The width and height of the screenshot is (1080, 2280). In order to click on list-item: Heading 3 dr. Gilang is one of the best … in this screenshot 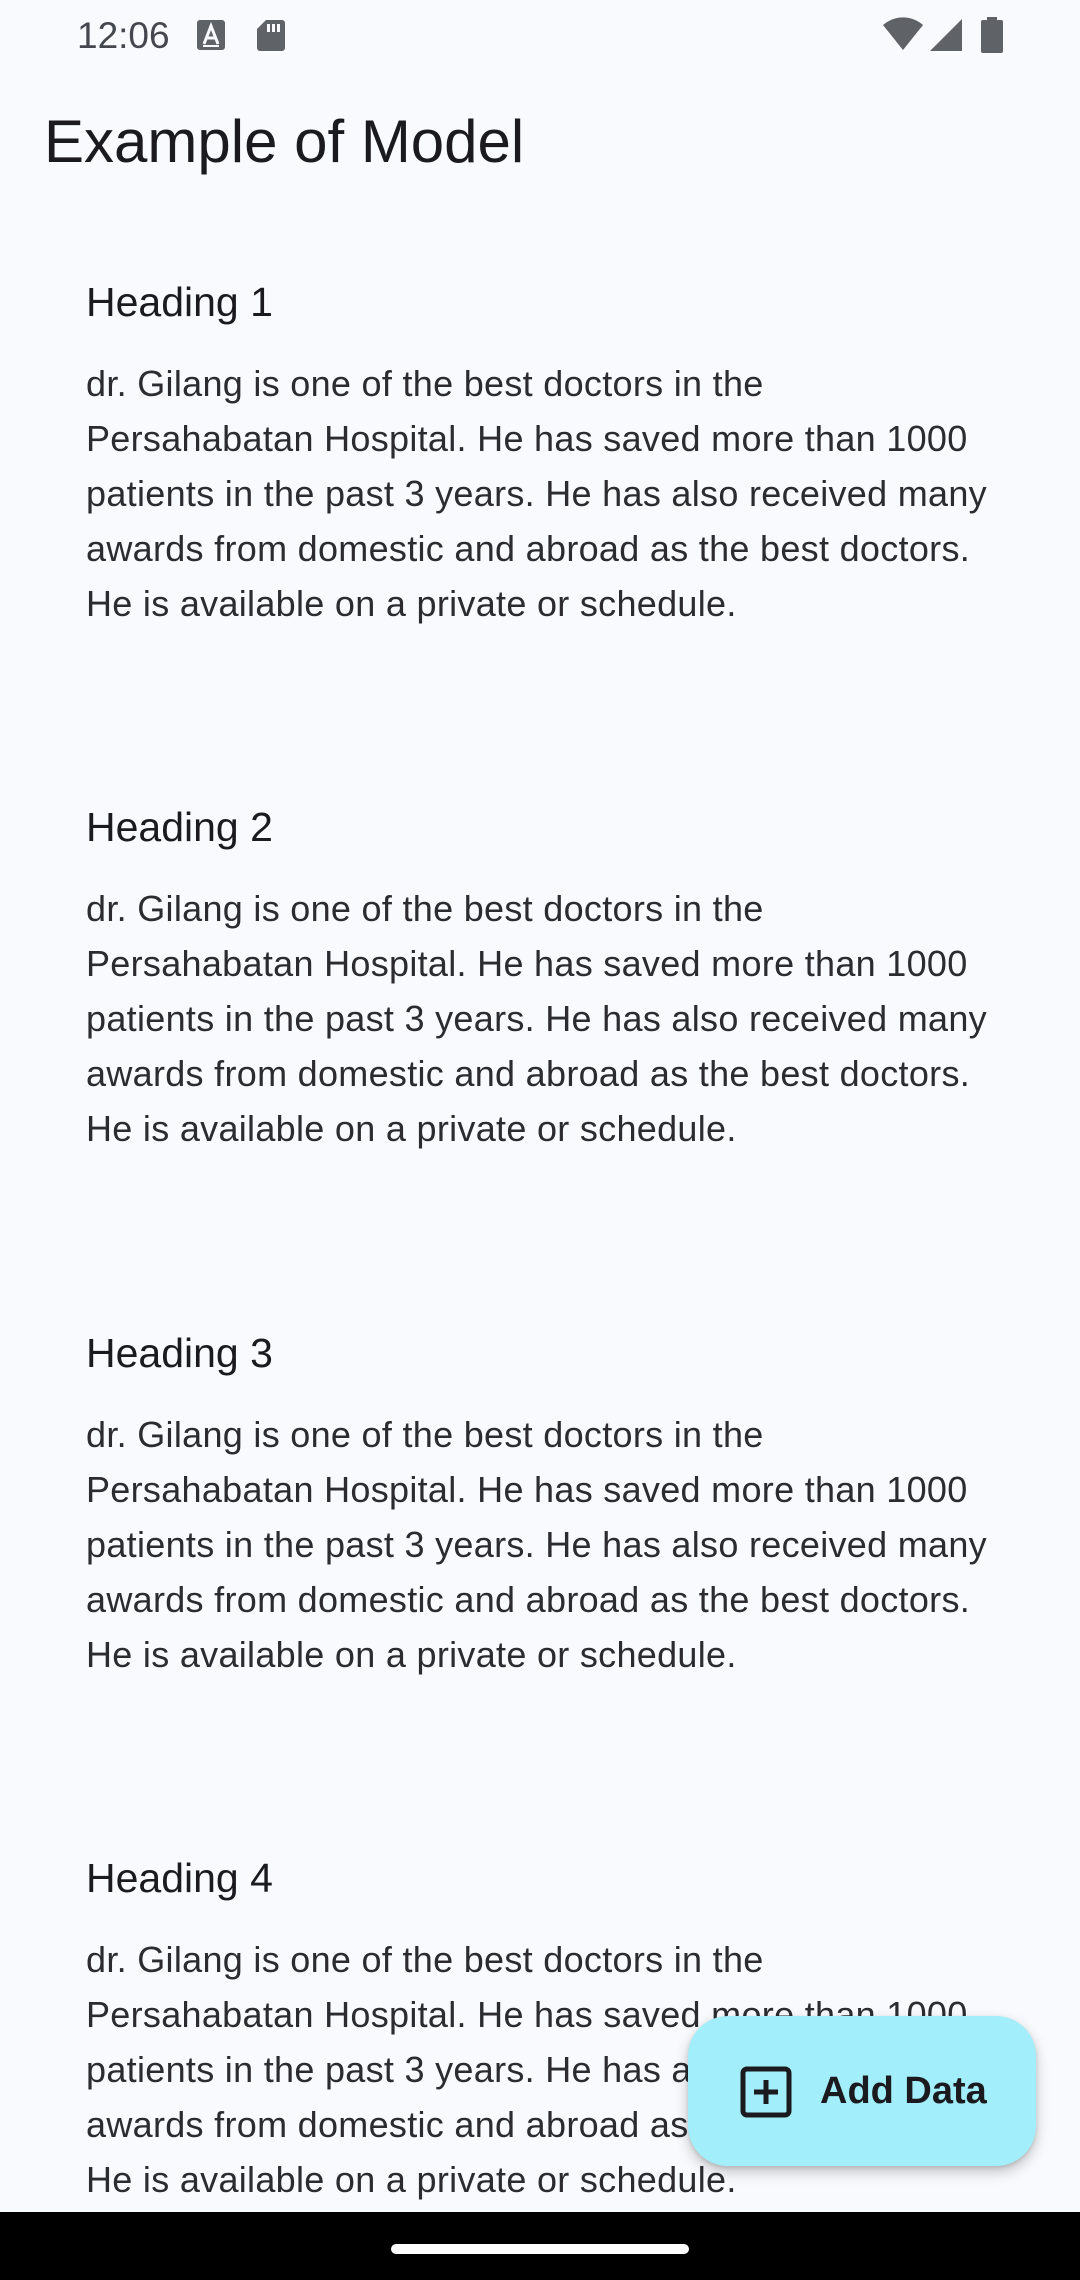, I will do `click(541, 1503)`.